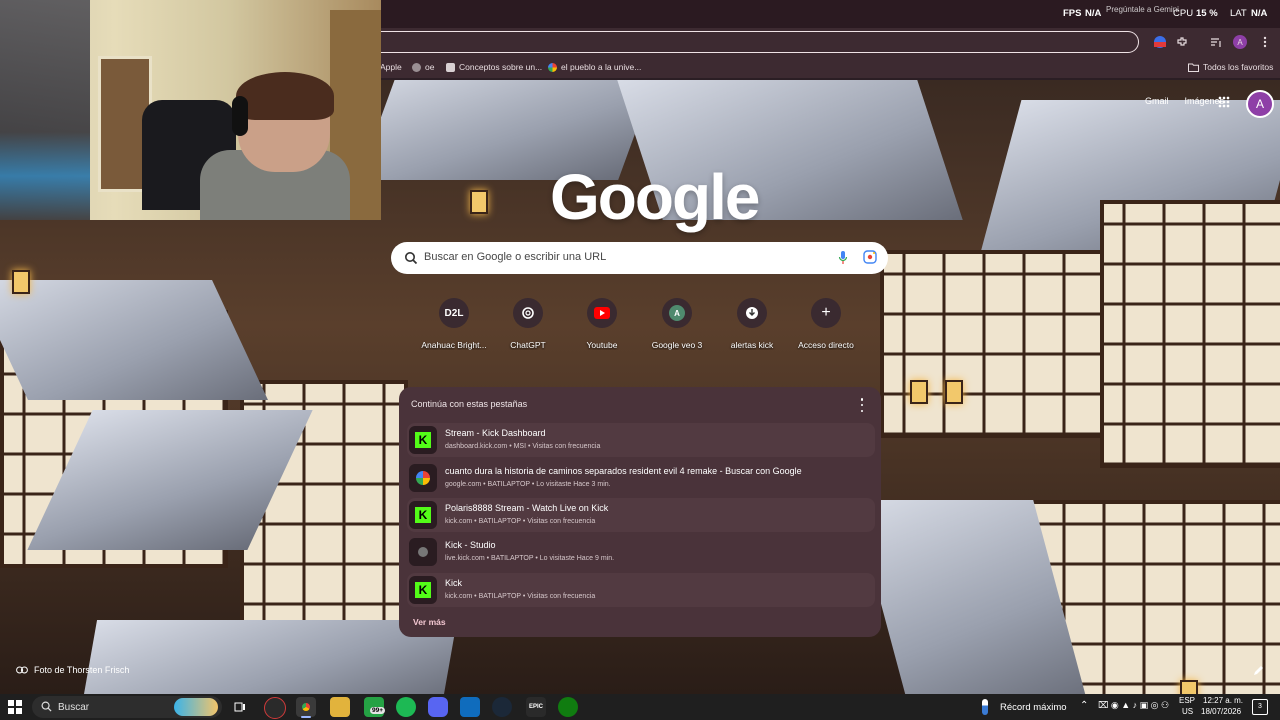 The width and height of the screenshot is (1280, 720). What do you see at coordinates (1221, 711) in the screenshot?
I see `clock-date: 18/07/2026` at bounding box center [1221, 711].